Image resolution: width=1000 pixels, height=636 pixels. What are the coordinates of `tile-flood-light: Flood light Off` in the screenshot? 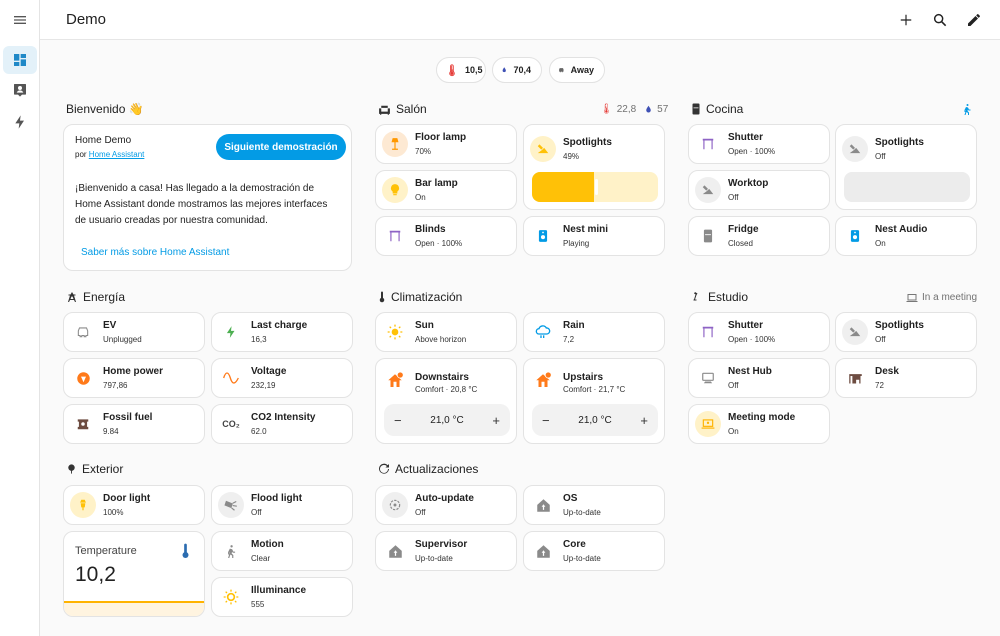 It's located at (282, 505).